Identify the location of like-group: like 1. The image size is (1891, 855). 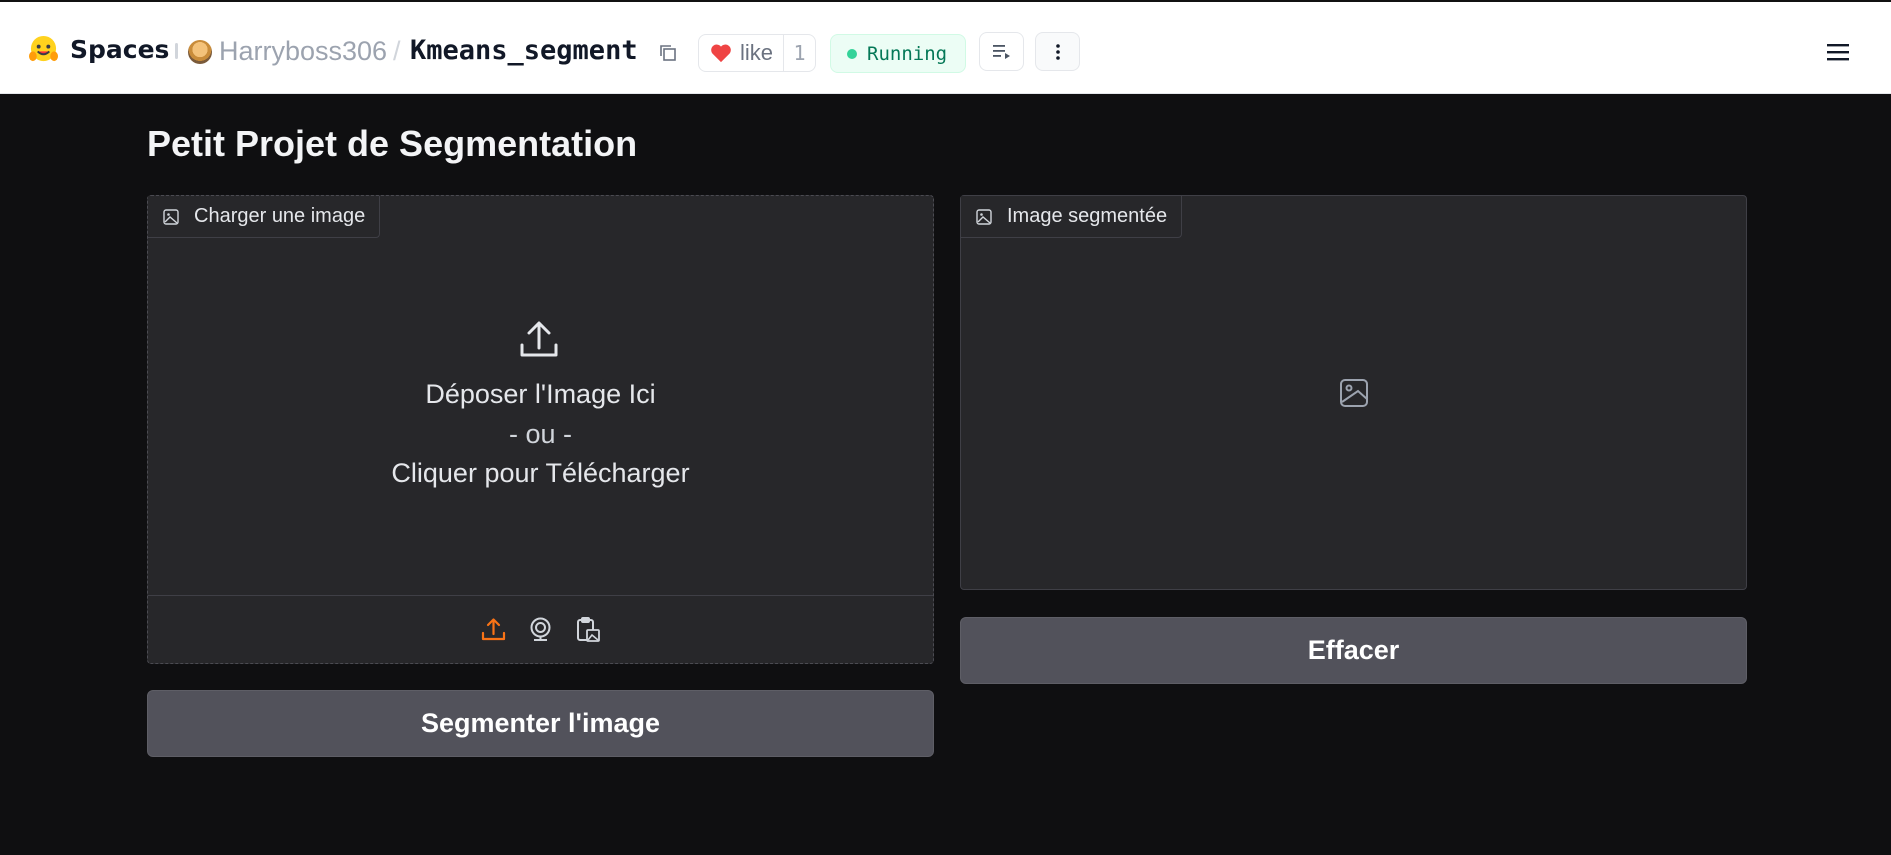
(757, 53).